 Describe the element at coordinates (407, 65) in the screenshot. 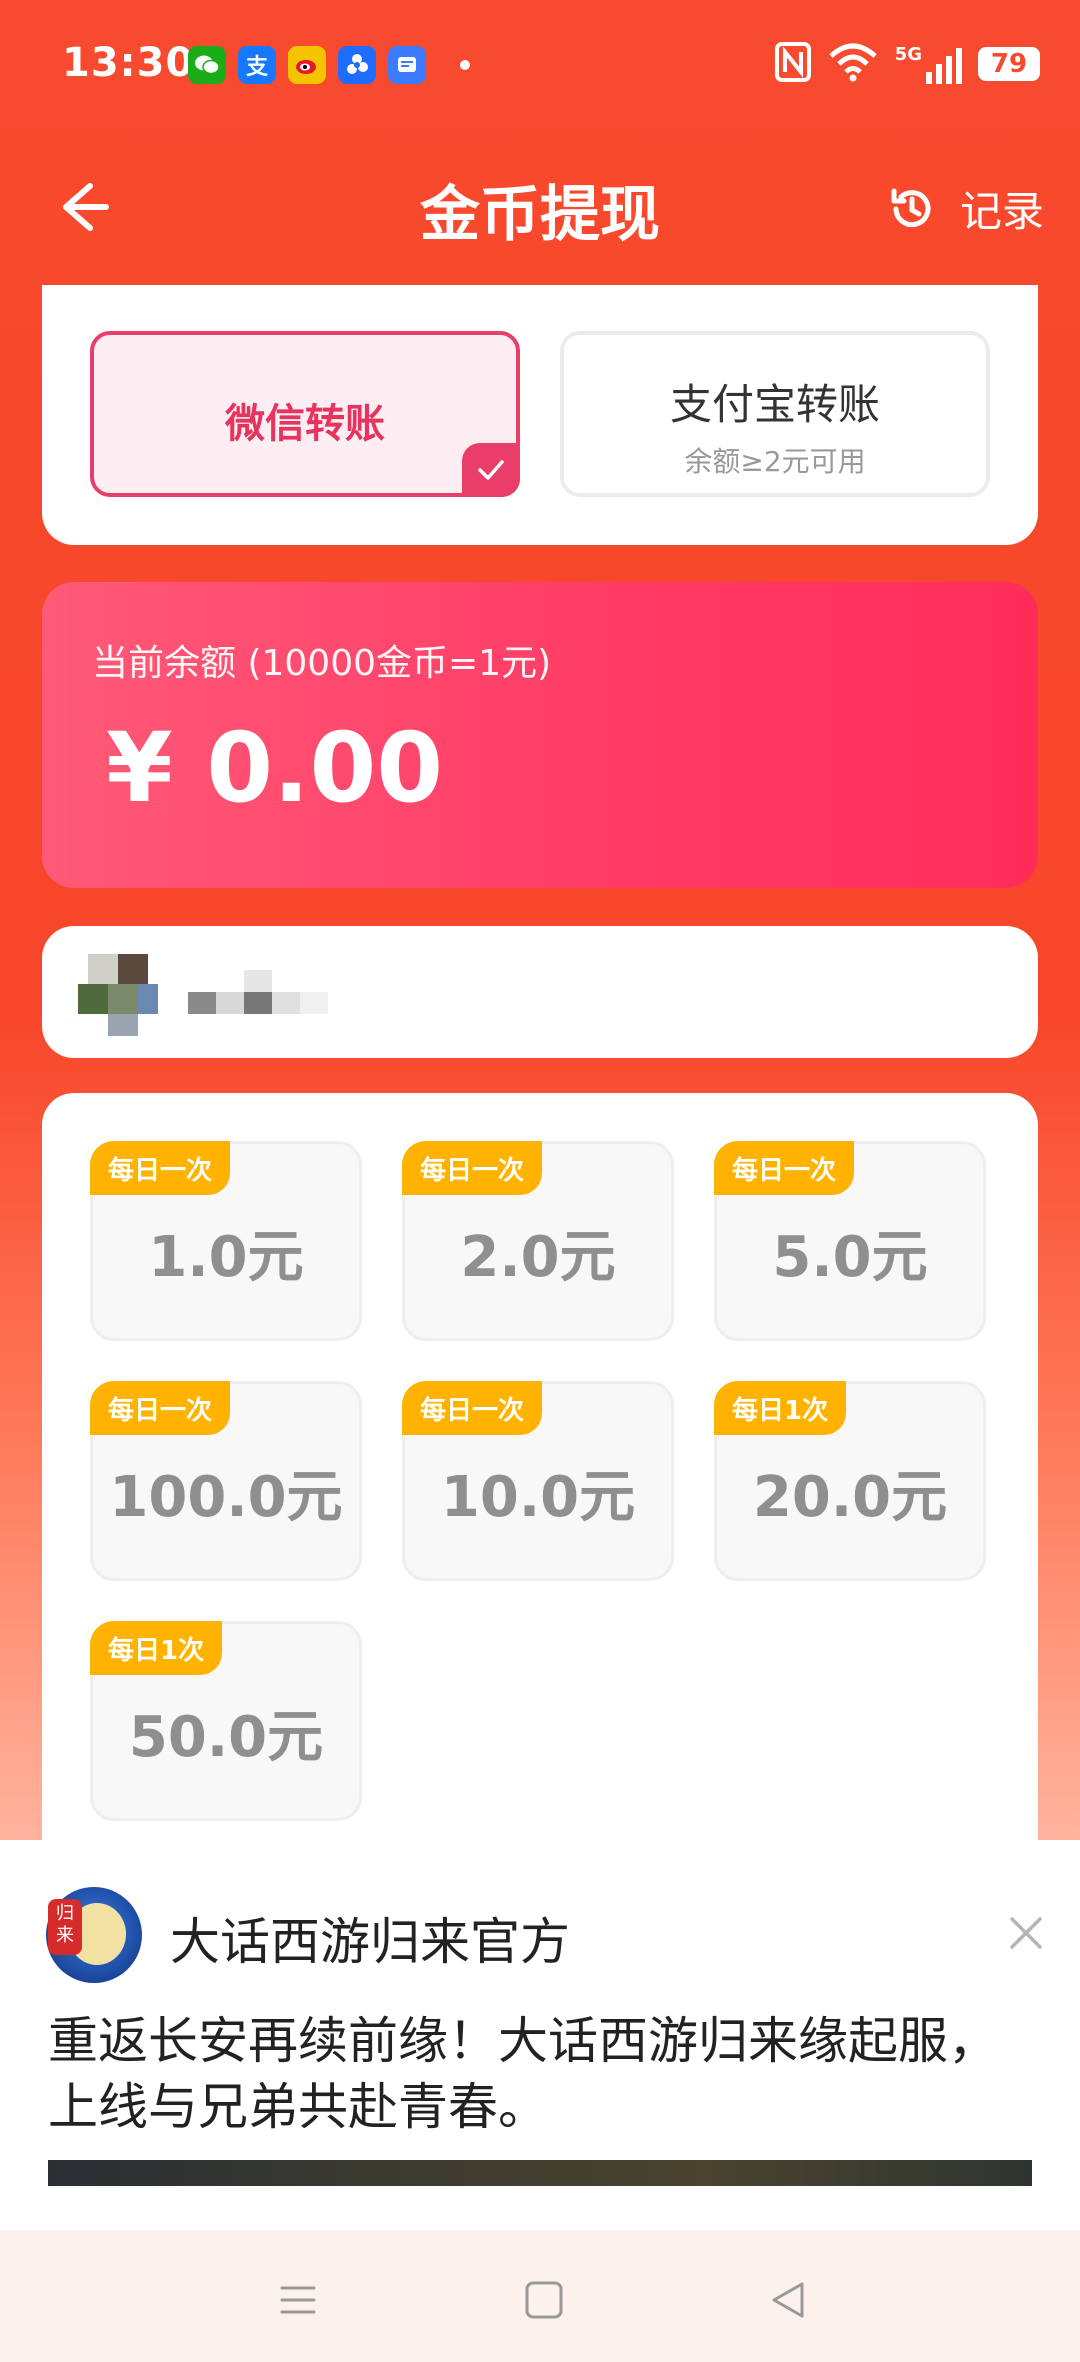

I see `message-app-icon` at that location.